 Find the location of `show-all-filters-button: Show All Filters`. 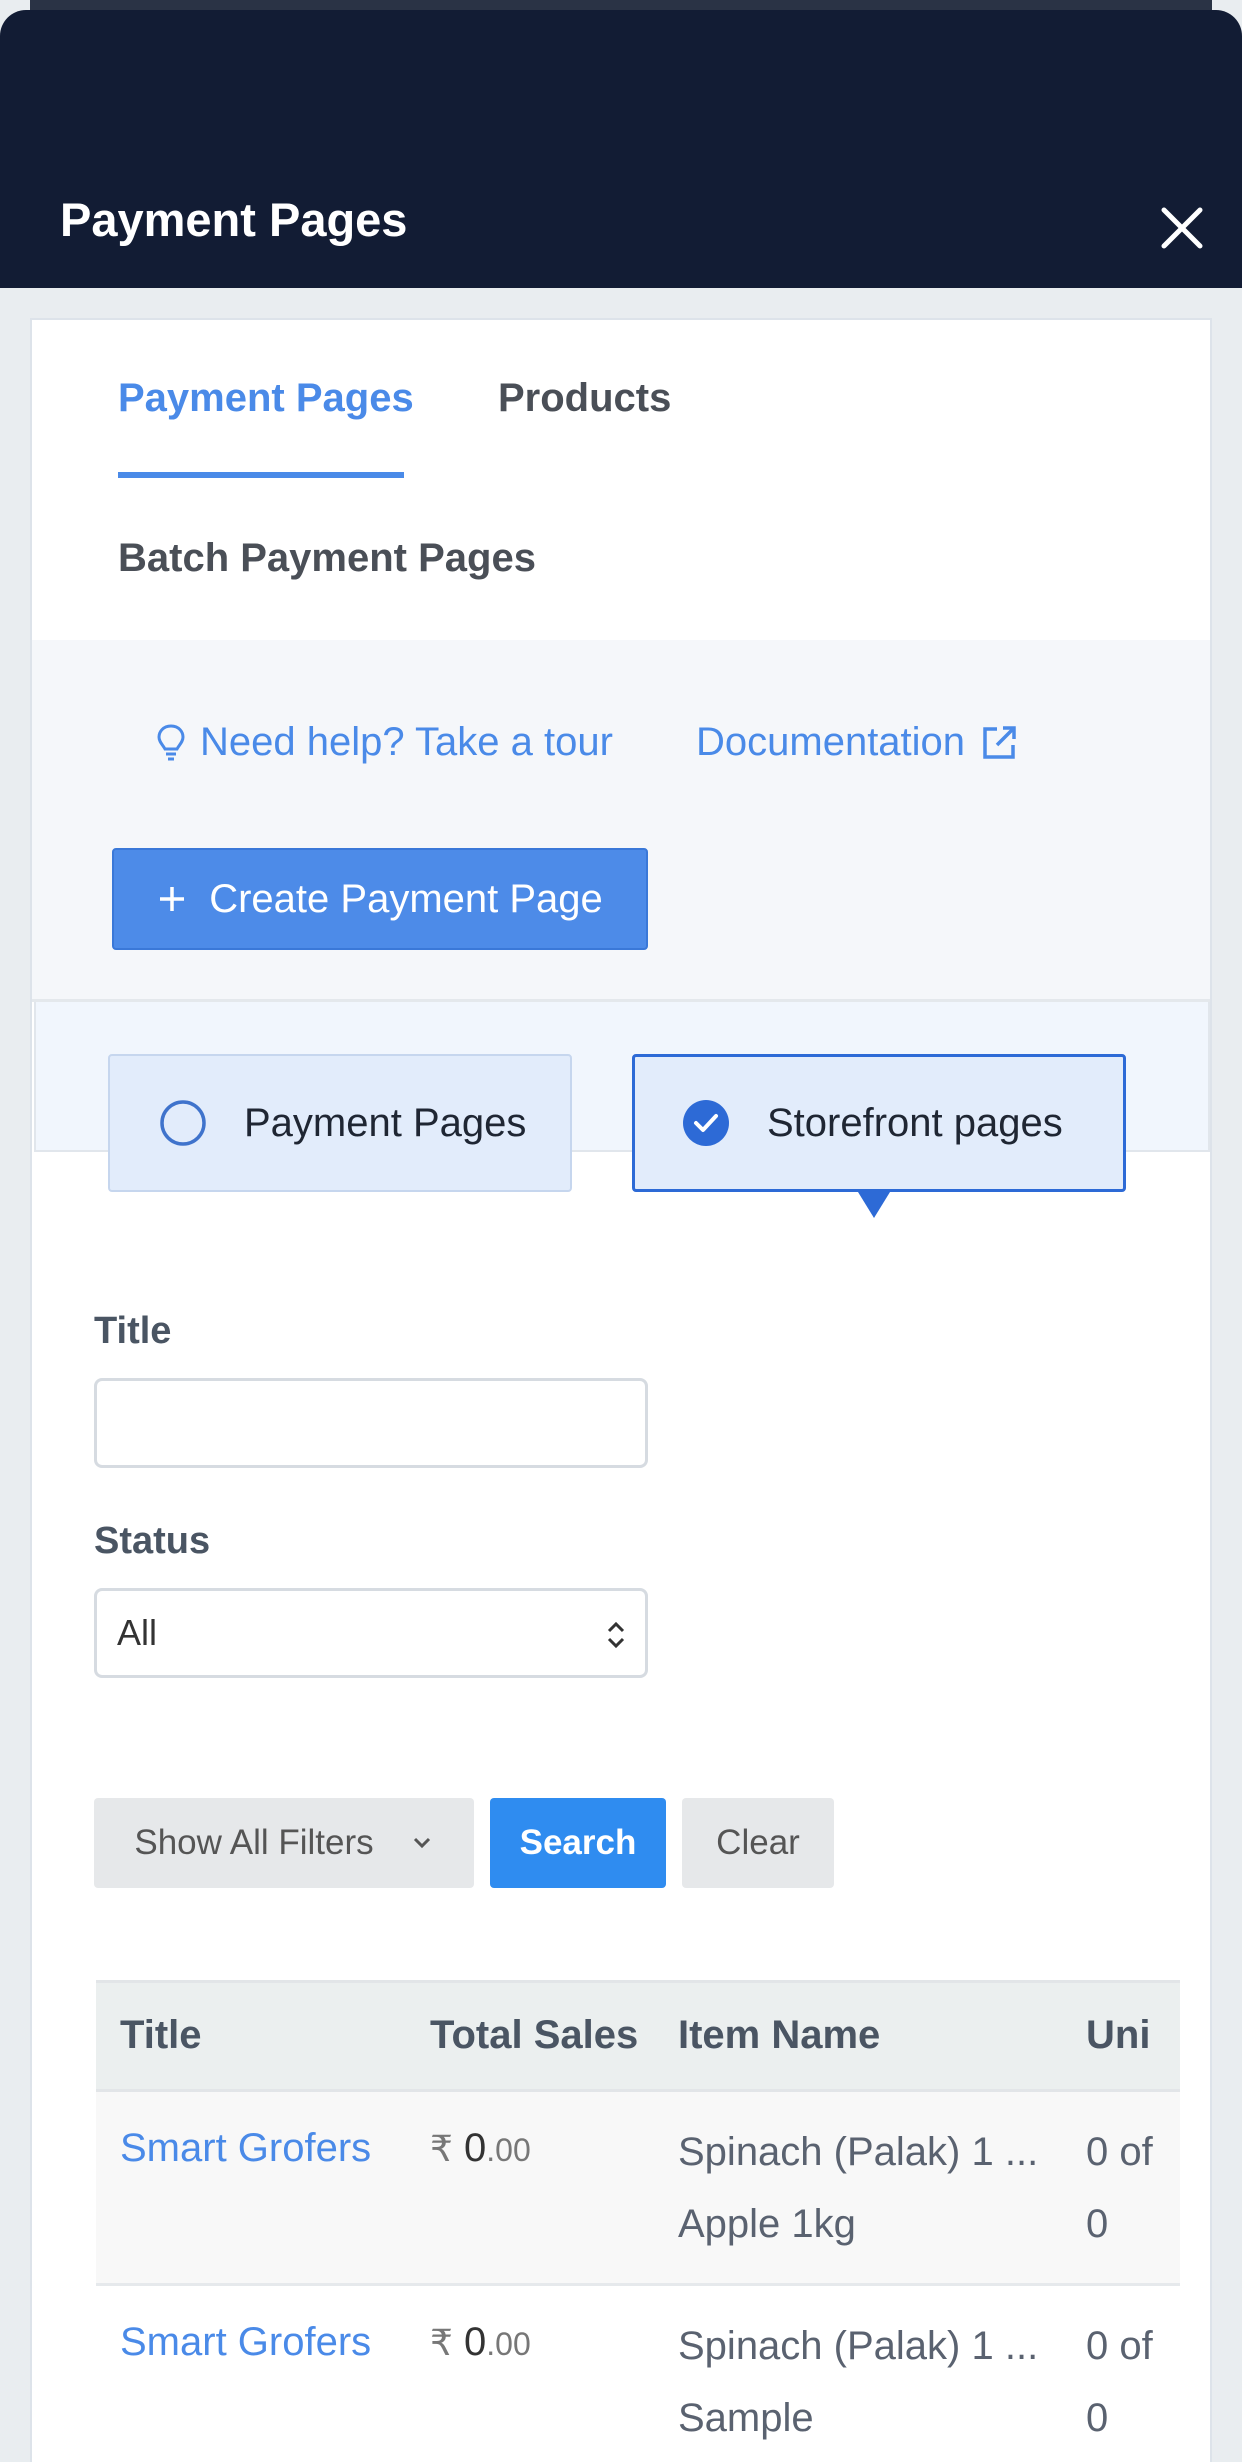

show-all-filters-button: Show All Filters is located at coordinates (284, 1843).